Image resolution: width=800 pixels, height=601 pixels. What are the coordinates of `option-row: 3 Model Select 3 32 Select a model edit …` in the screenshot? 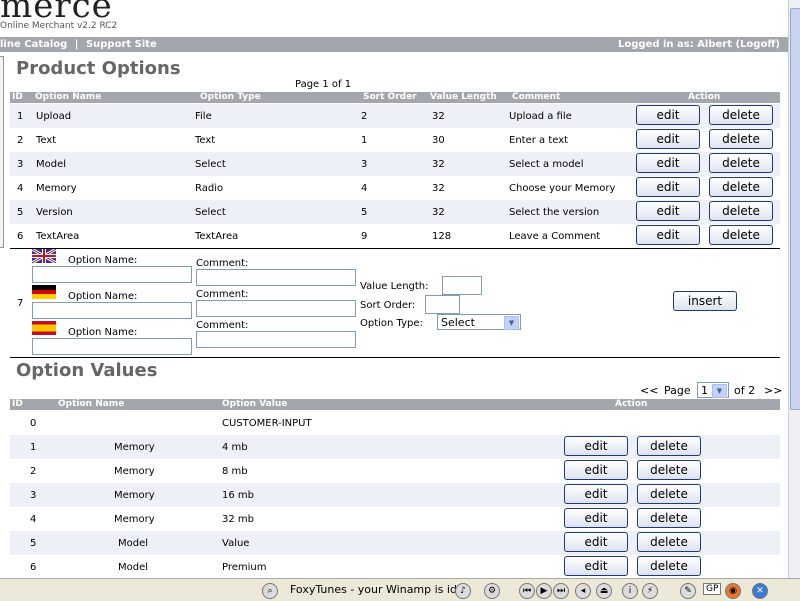 It's located at (395, 164).